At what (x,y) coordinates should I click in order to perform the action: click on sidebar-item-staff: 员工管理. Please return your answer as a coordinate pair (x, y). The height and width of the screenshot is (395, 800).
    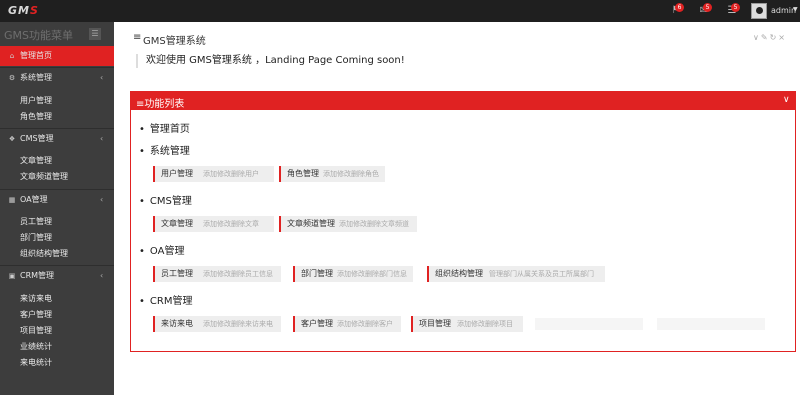
    Looking at the image, I should click on (36, 221).